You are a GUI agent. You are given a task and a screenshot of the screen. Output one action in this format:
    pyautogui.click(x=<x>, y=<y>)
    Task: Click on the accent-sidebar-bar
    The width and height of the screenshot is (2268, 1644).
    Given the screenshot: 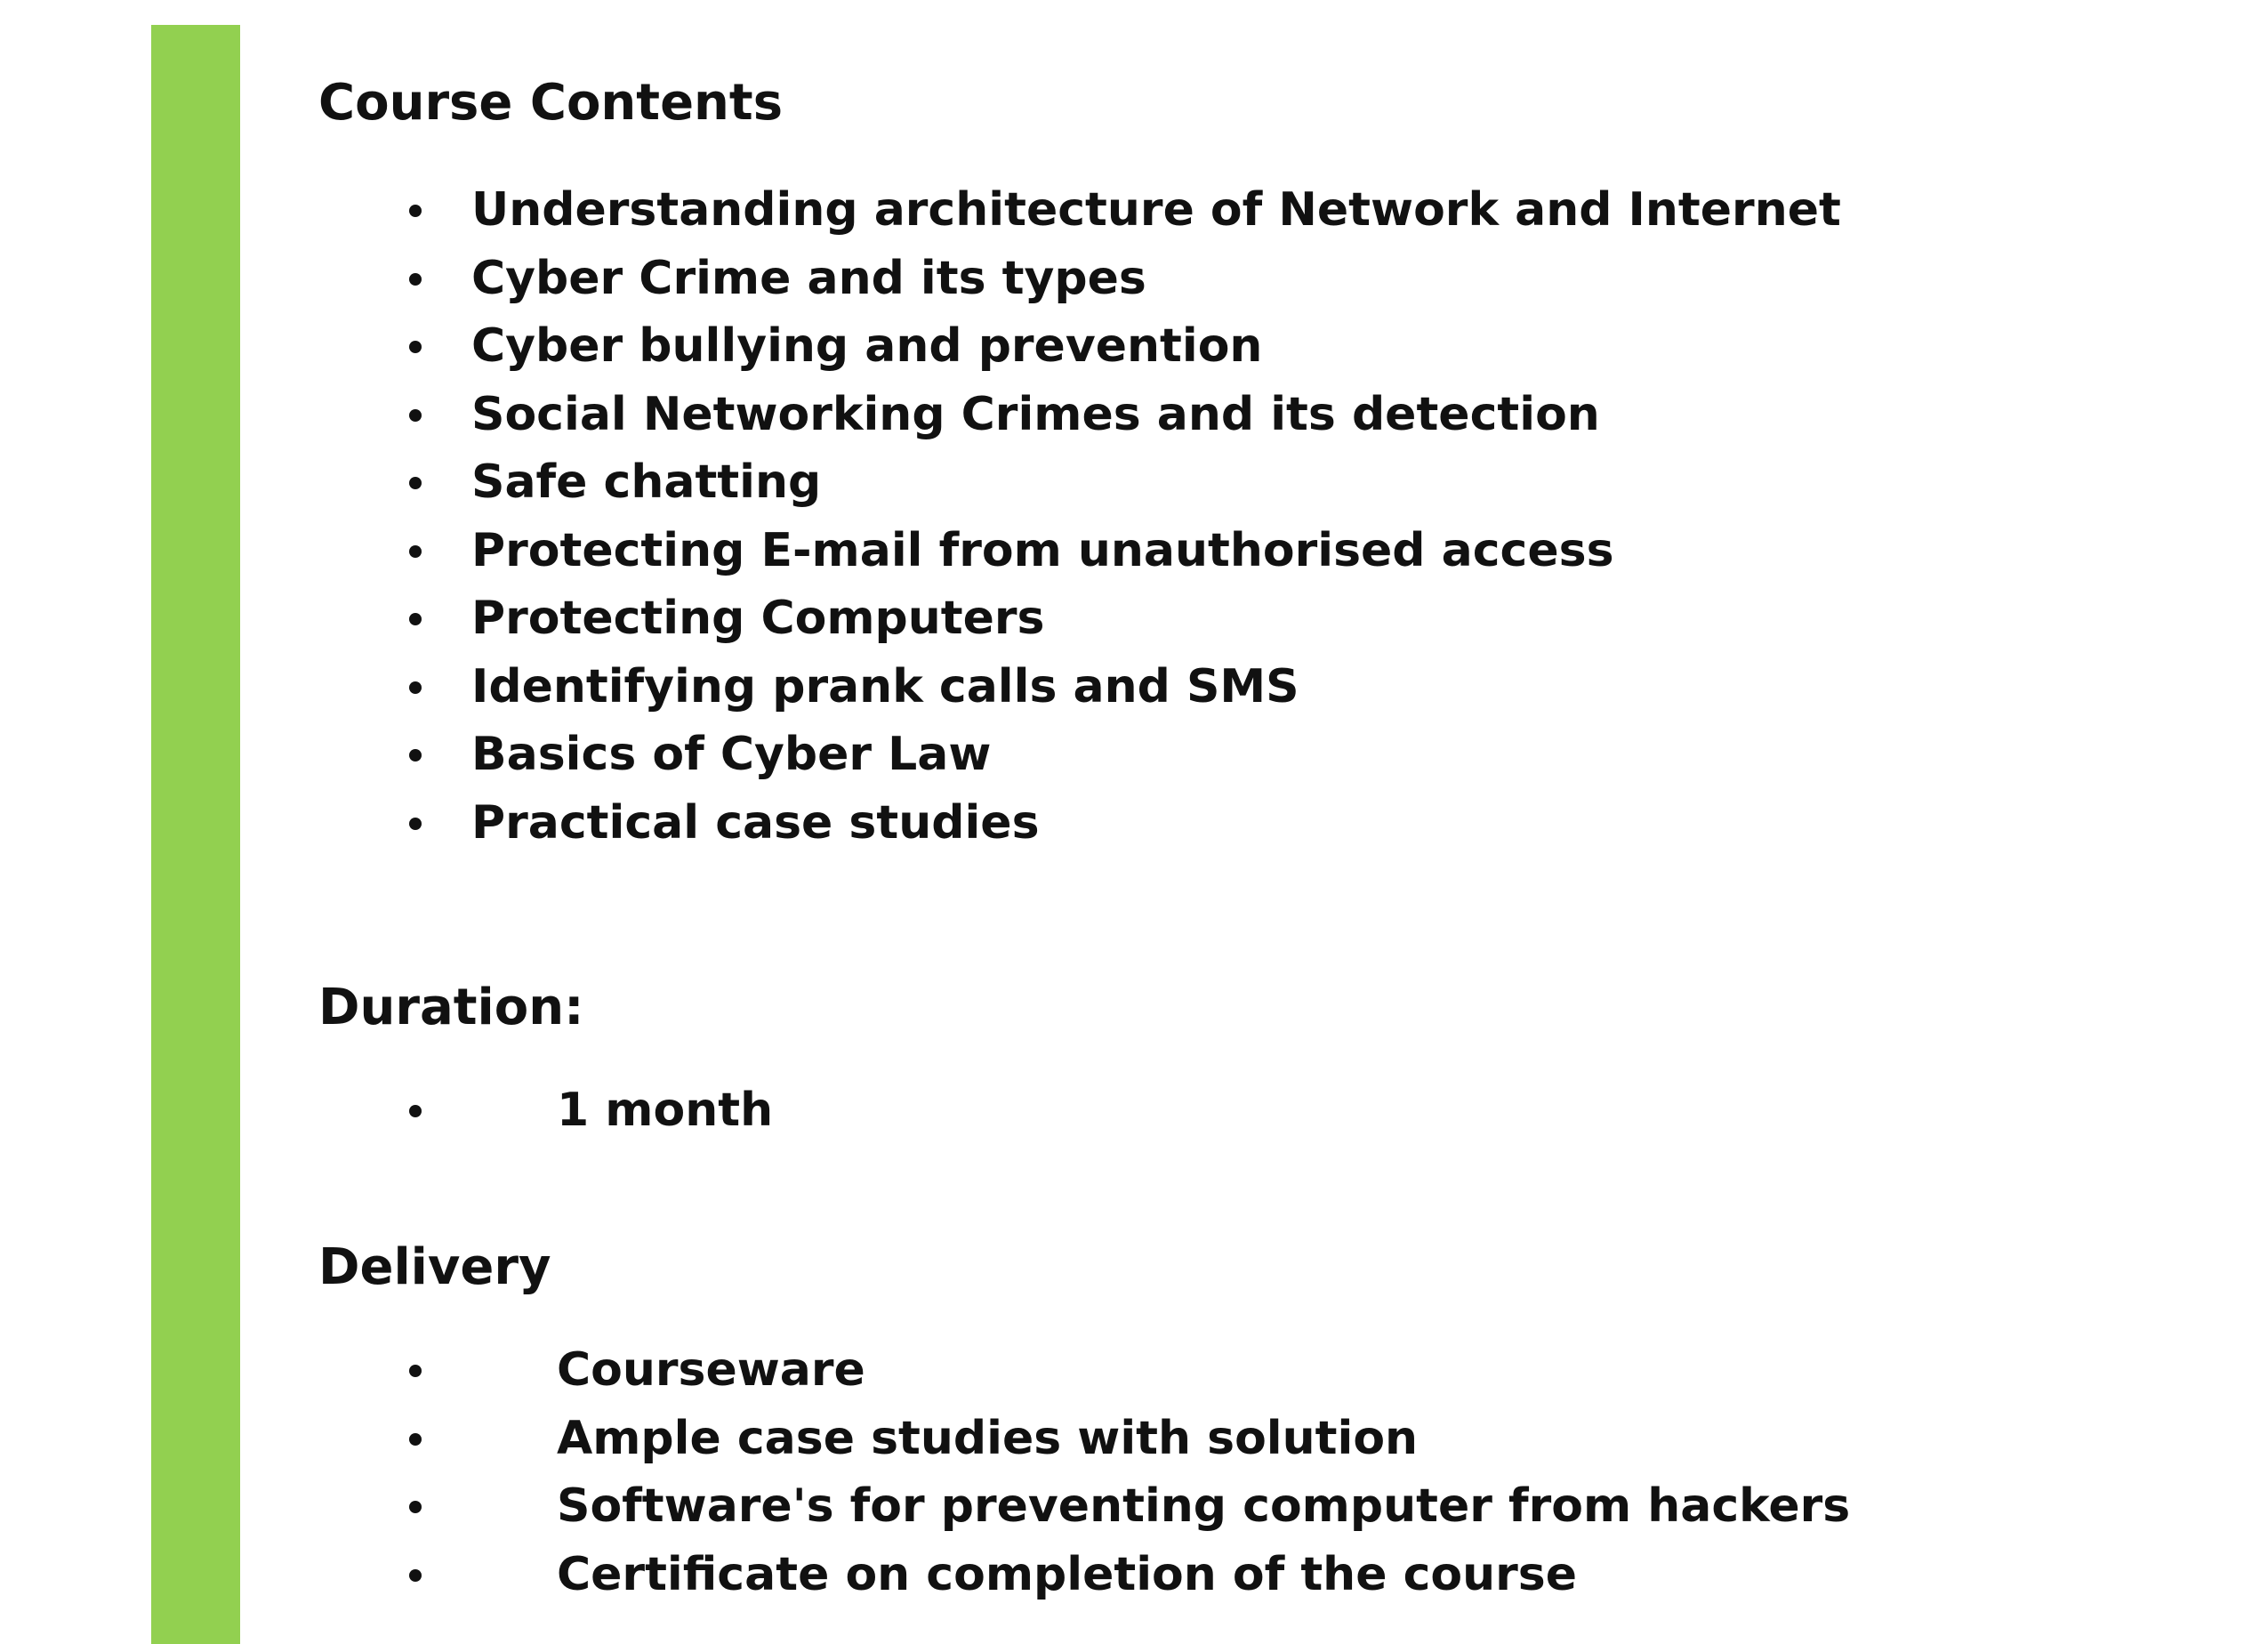 What is the action you would take?
    pyautogui.click(x=195, y=834)
    